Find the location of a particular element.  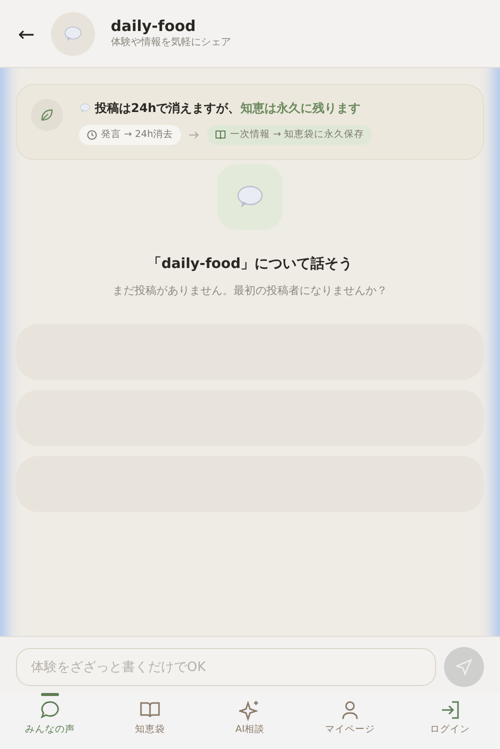

nav-tab: みんなの声 is located at coordinates (50, 721).